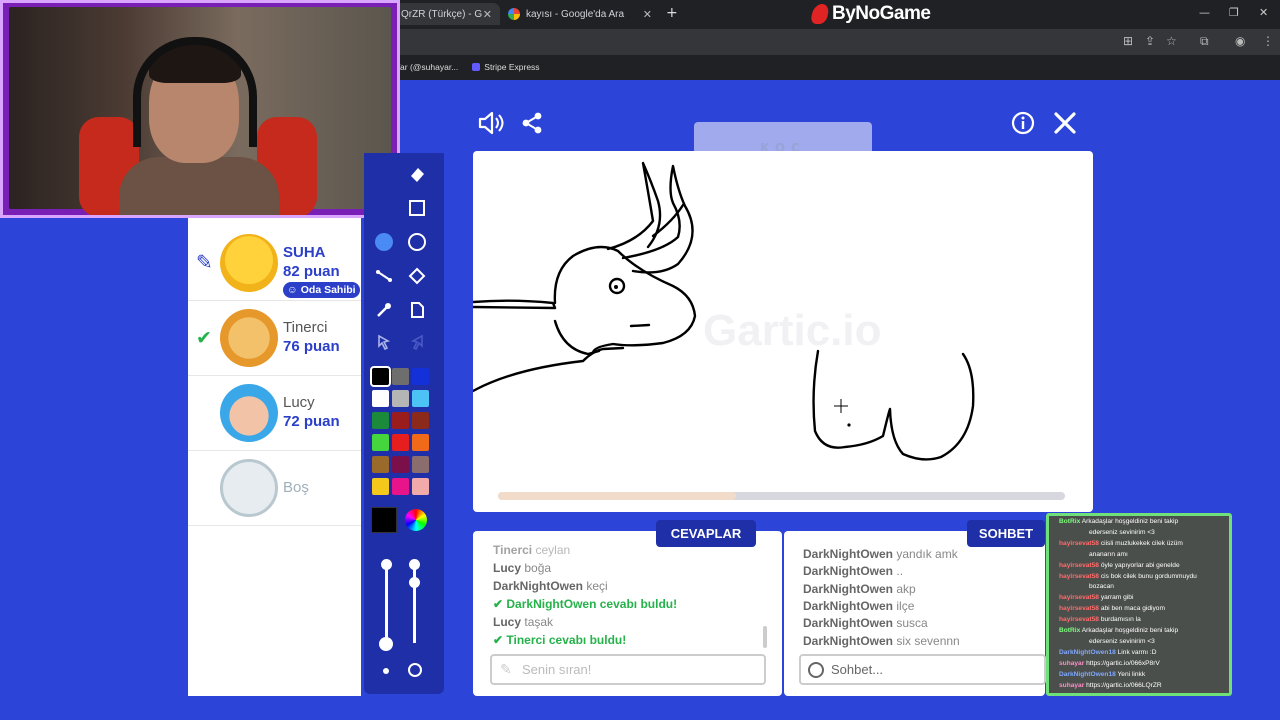  What do you see at coordinates (467, 67) in the screenshot?
I see `bookmarks-bar: Yar (@suhayar... Stripe Express` at bounding box center [467, 67].